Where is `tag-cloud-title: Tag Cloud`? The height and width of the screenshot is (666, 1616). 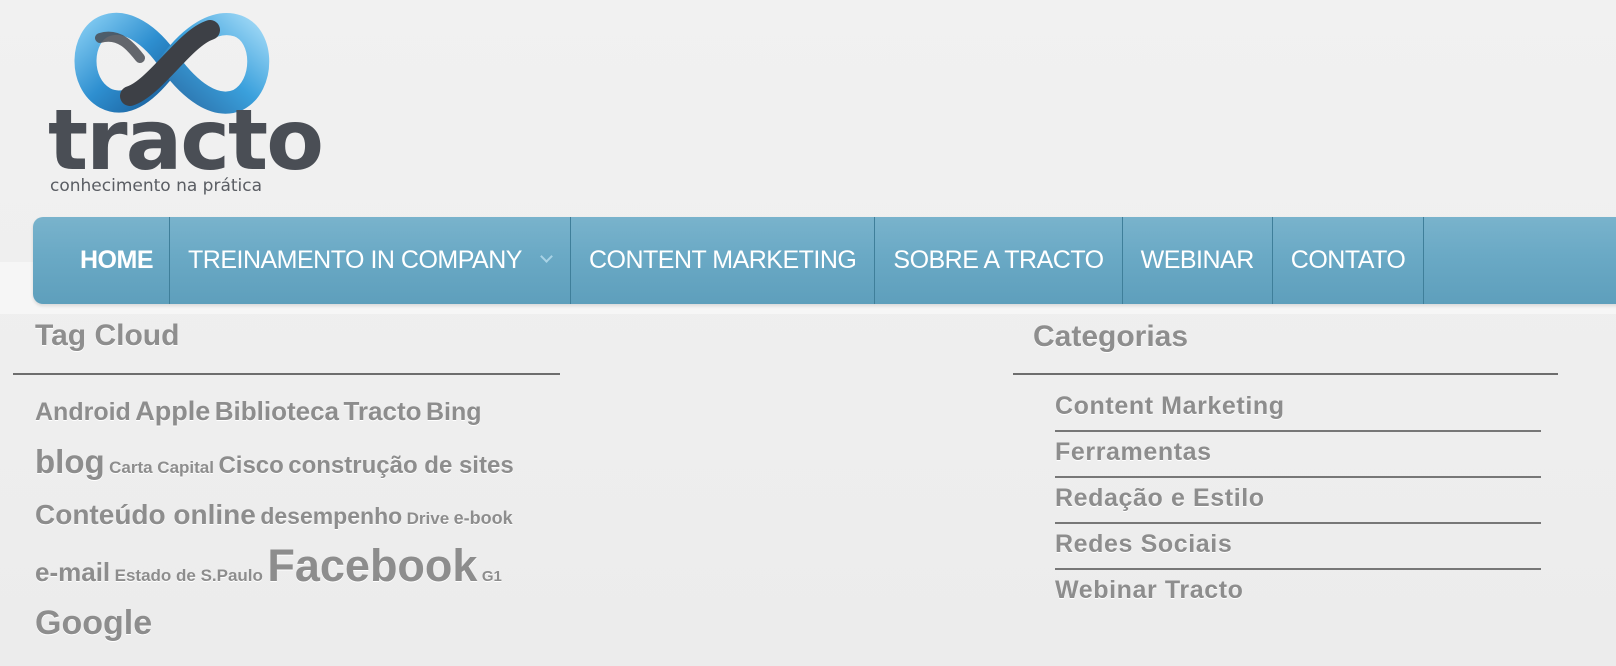 tag-cloud-title: Tag Cloud is located at coordinates (107, 335).